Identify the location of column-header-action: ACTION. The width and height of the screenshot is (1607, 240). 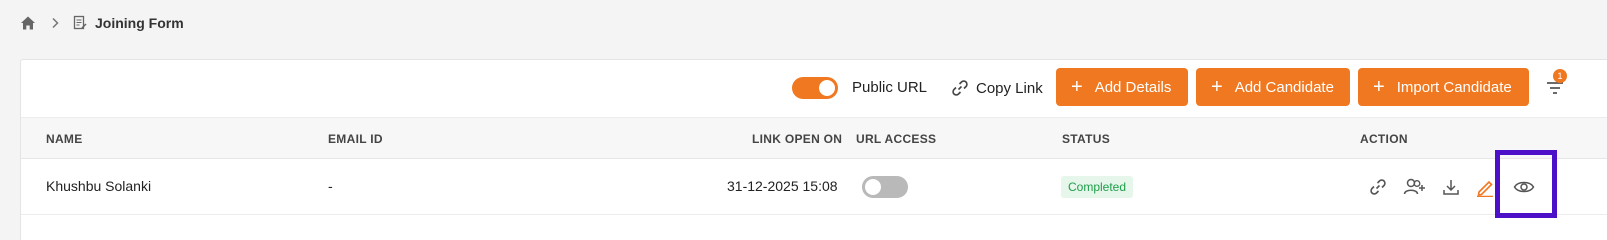
(1384, 139).